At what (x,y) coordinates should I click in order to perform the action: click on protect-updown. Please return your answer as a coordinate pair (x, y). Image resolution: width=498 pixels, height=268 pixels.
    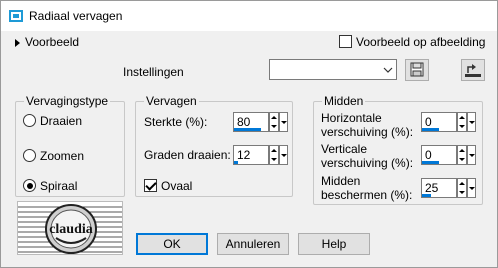
    Looking at the image, I should click on (462, 188).